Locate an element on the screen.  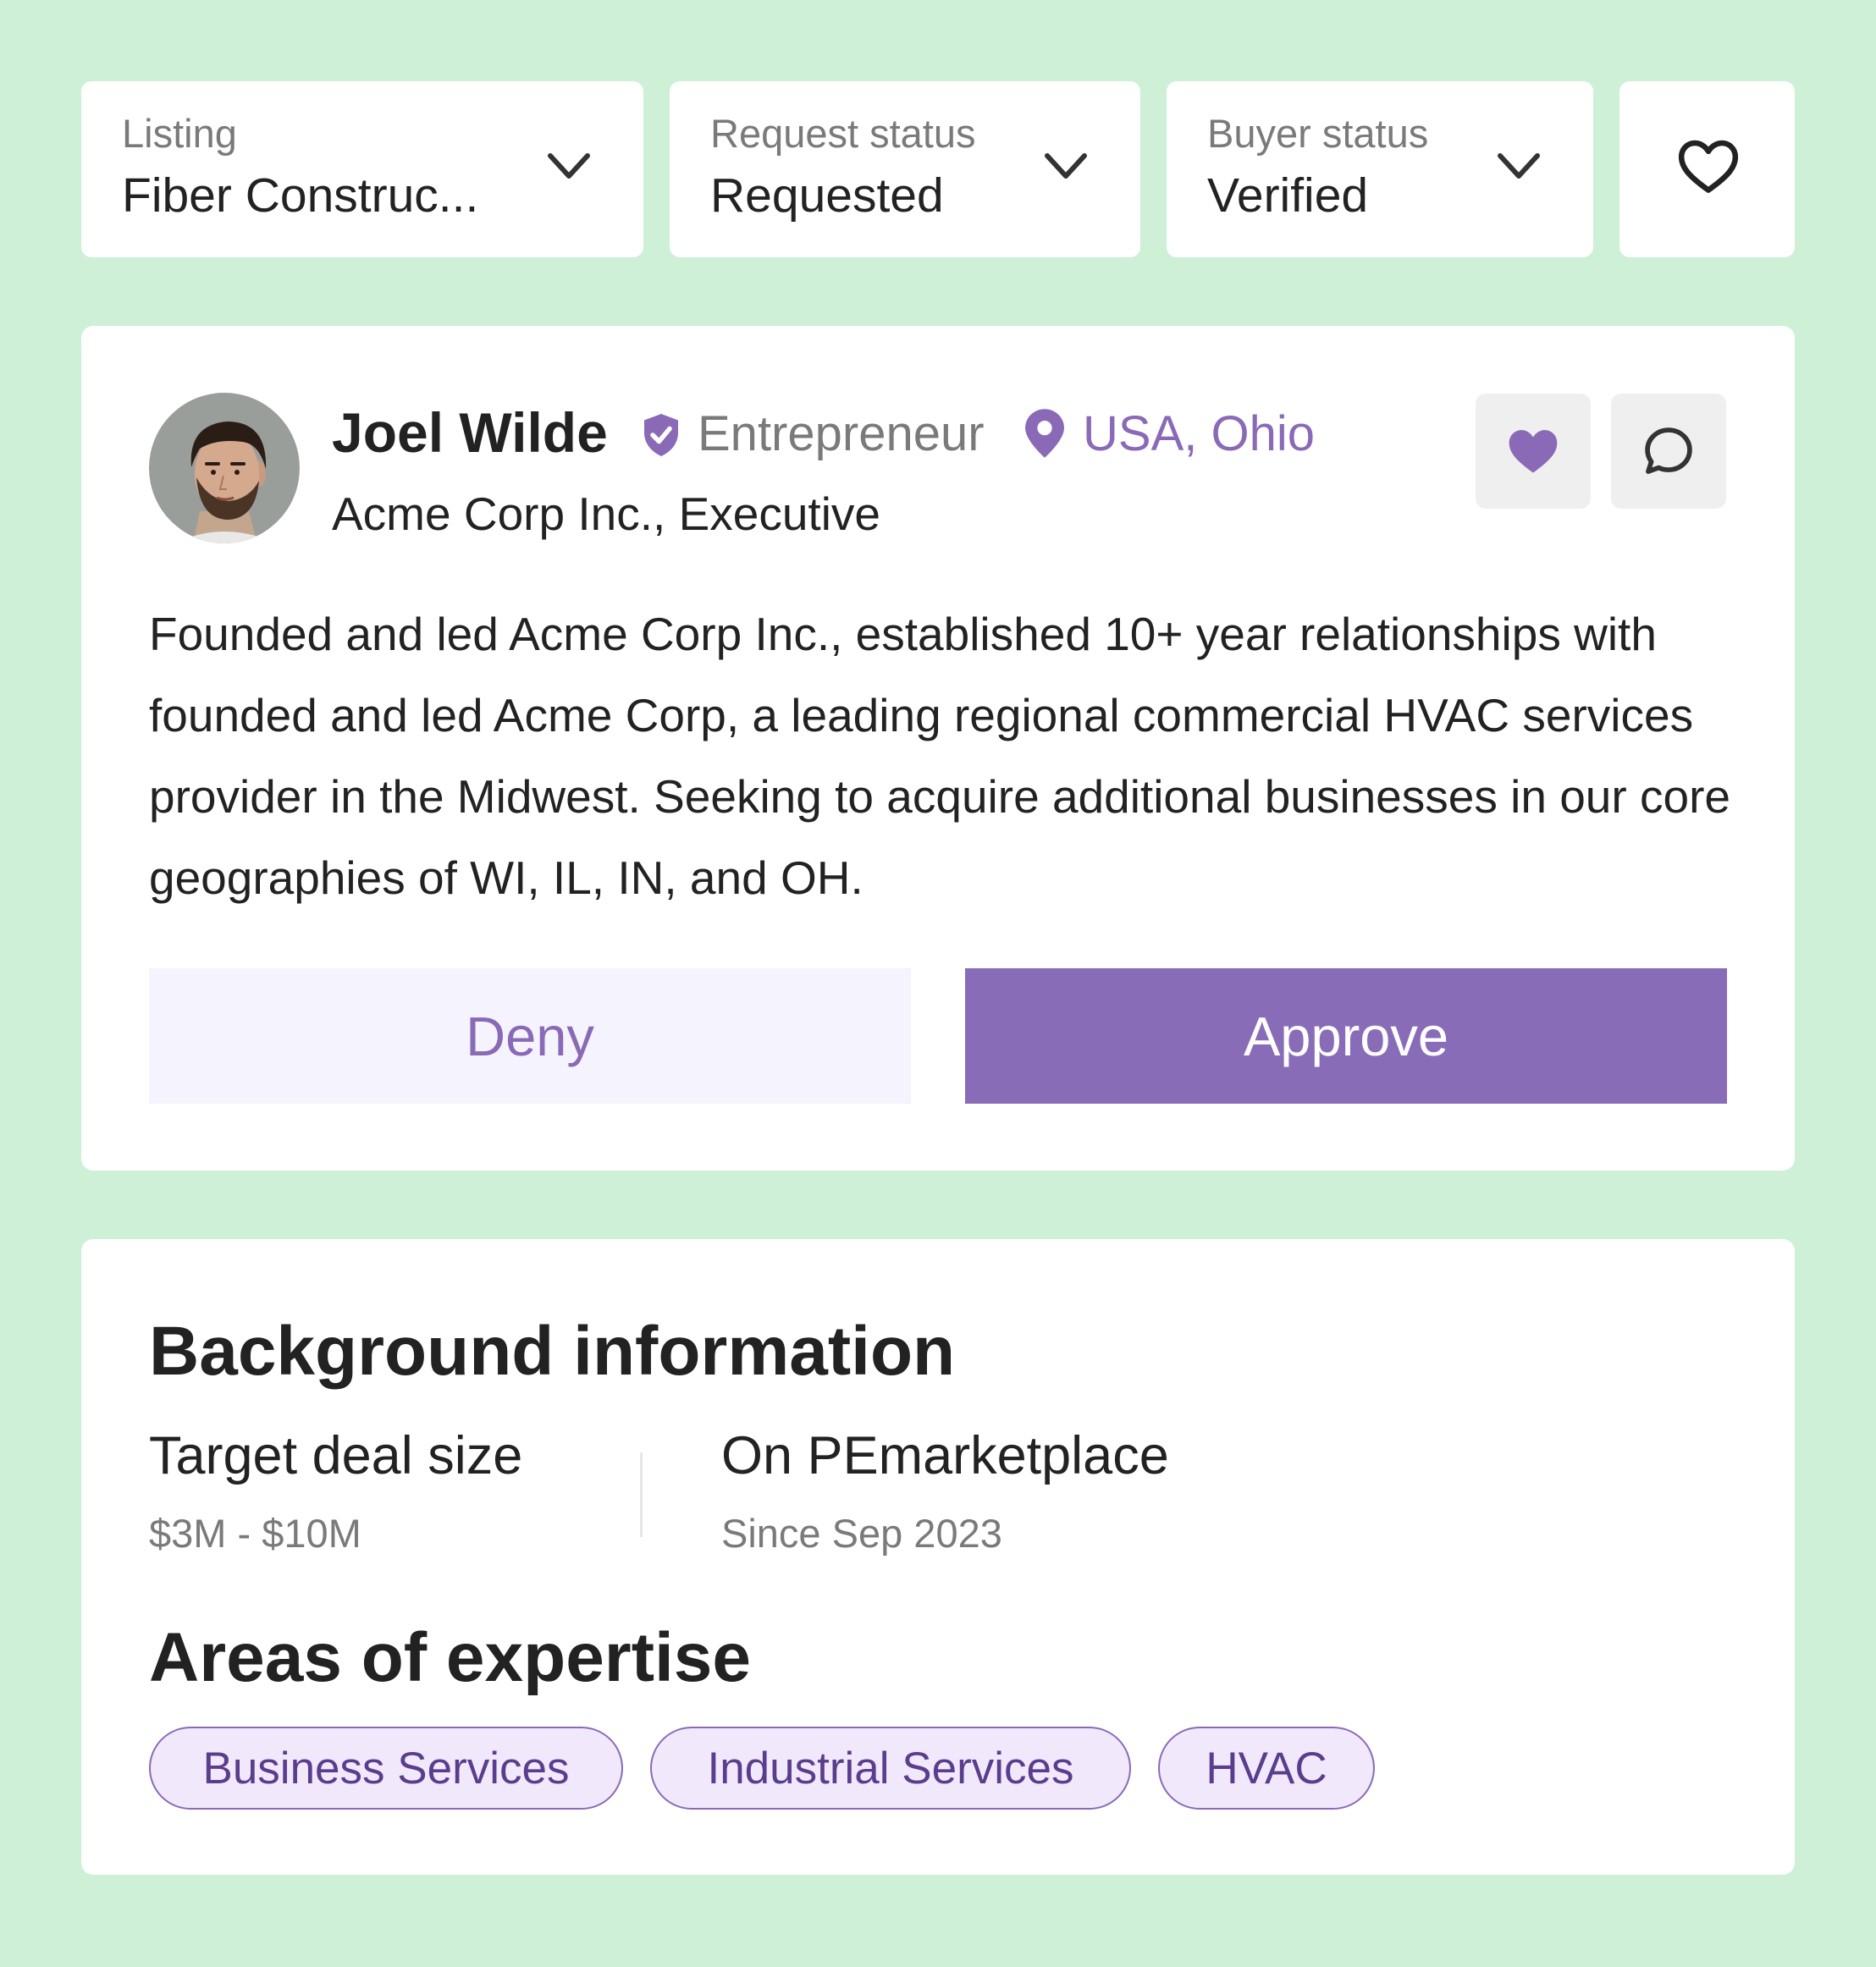
request-status-filter: Request status Requested is located at coordinates (905, 169).